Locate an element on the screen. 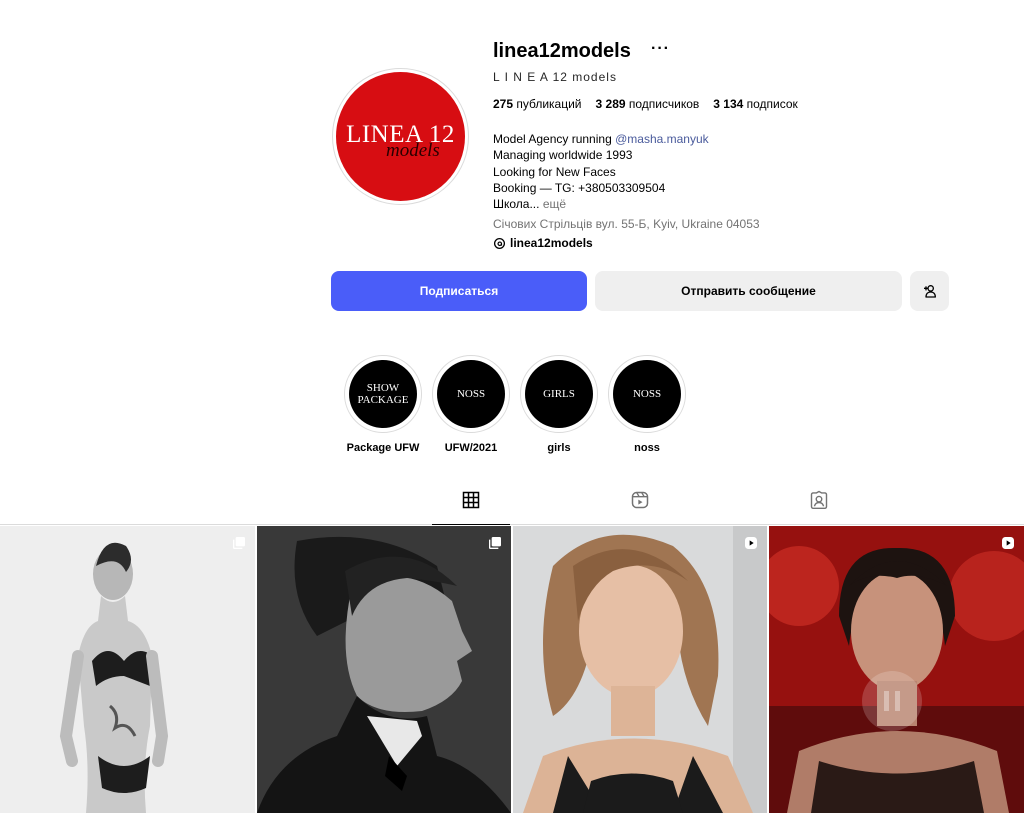 This screenshot has width=1024, height=813. highlight-ring: GIRLS is located at coordinates (559, 394).